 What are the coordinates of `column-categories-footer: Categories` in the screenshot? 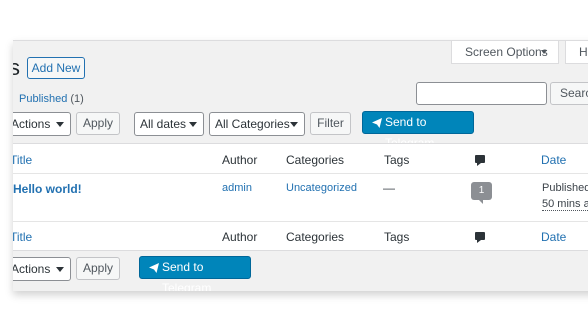 It's located at (315, 237).